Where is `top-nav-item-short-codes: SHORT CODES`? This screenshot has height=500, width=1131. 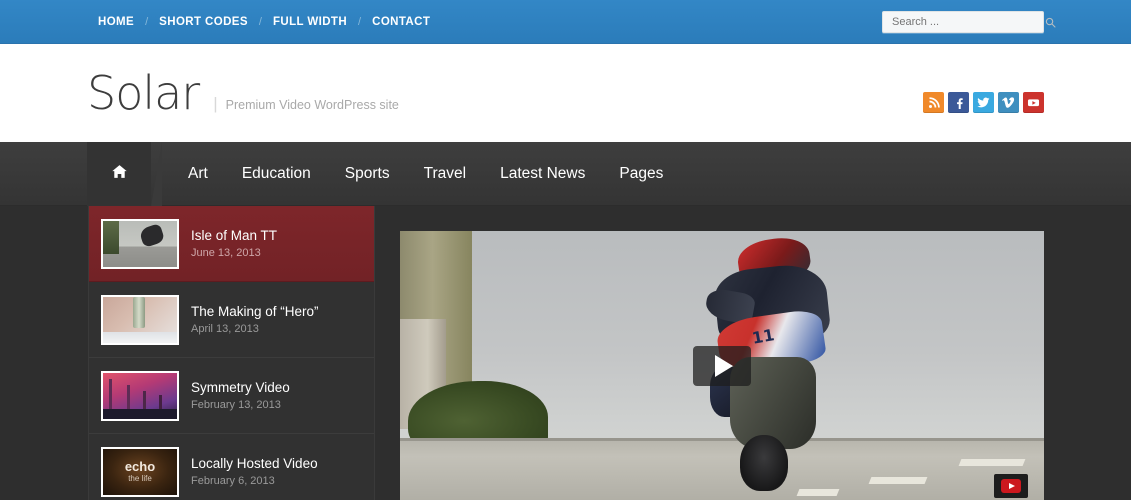 top-nav-item-short-codes: SHORT CODES is located at coordinates (203, 22).